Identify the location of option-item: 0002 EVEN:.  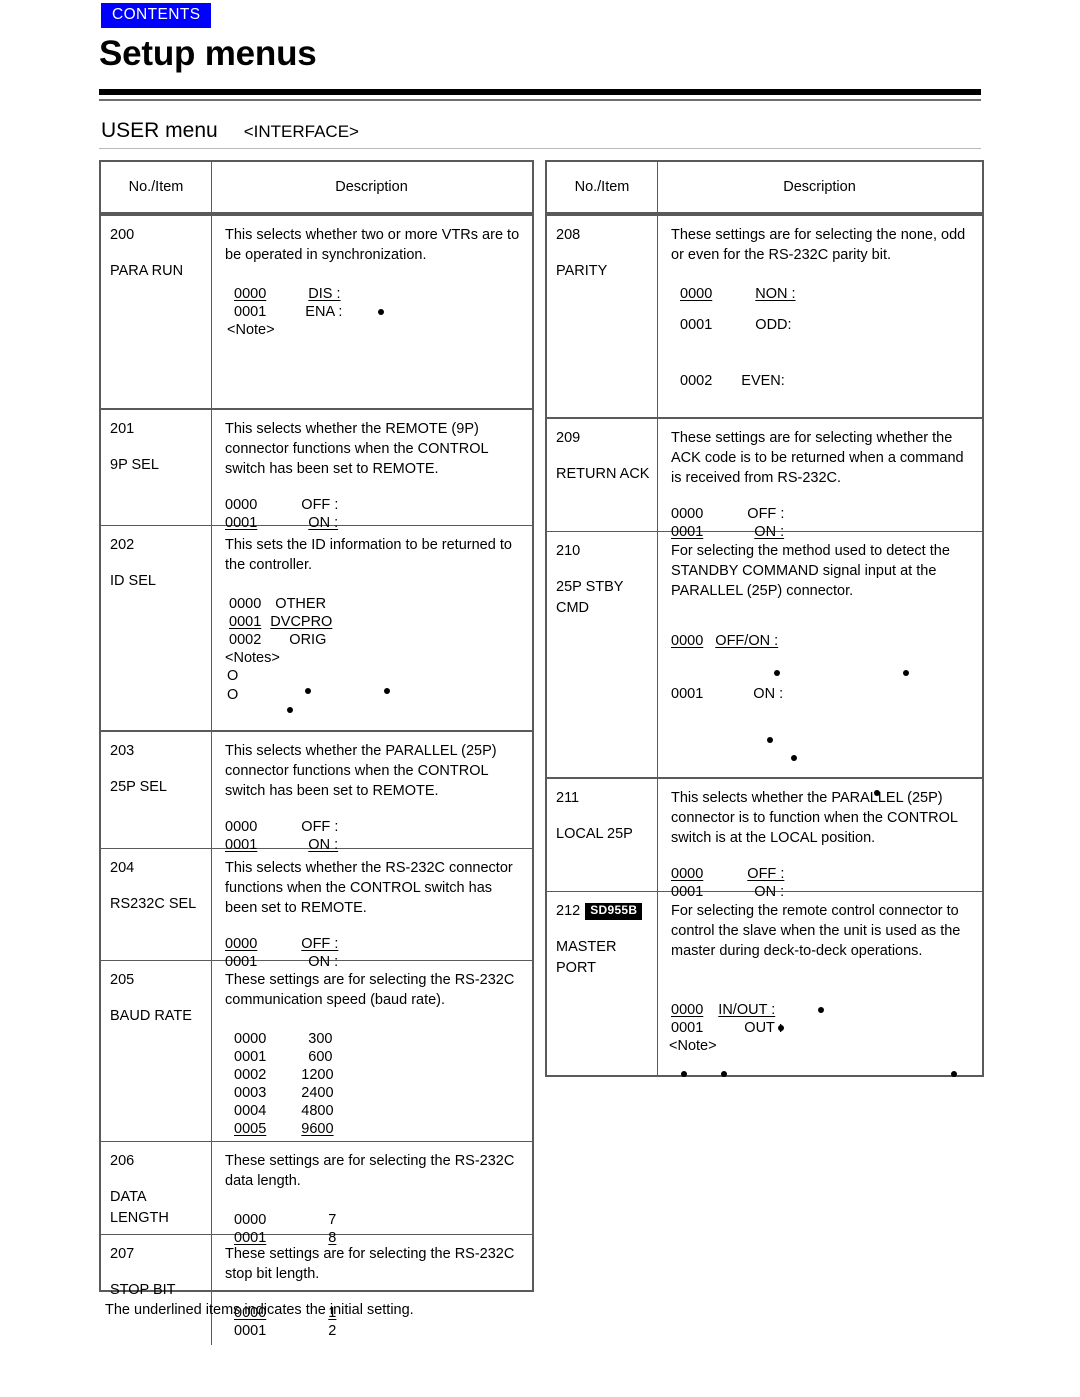
(732, 381).